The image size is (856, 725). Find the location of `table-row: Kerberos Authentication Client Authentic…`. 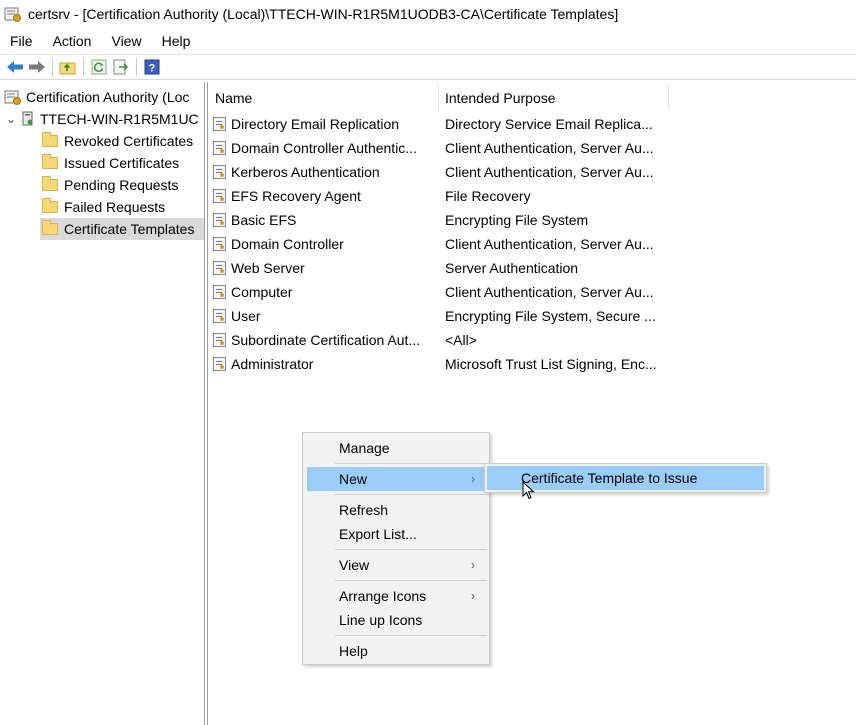

table-row: Kerberos Authentication Client Authentic… is located at coordinates (439, 172).